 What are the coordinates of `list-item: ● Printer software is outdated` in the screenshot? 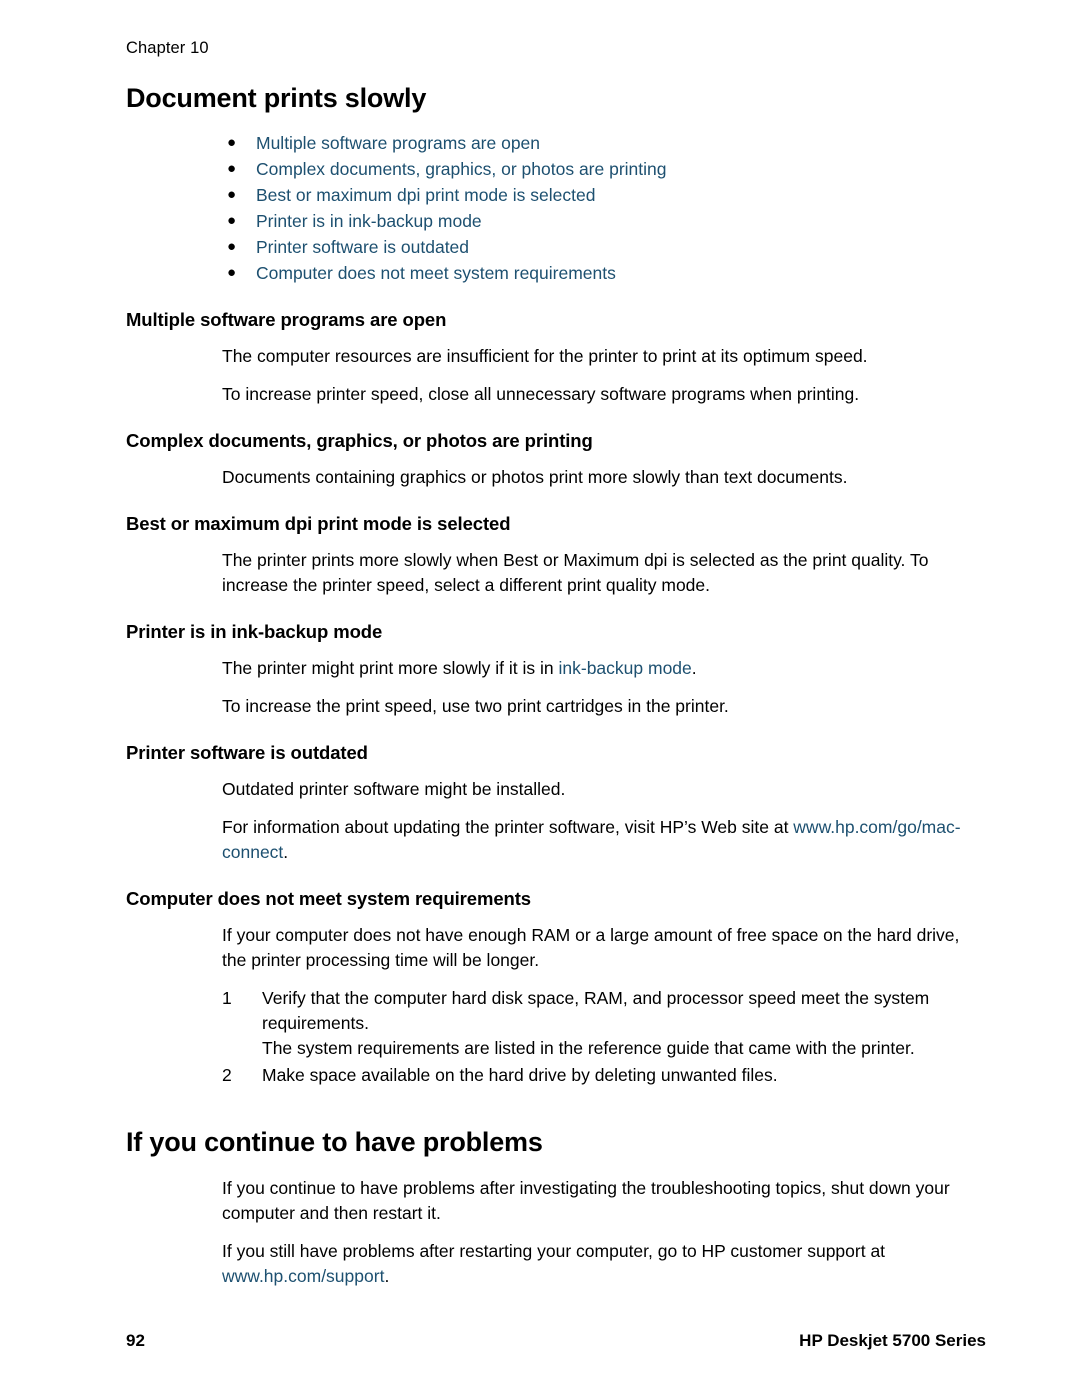 It's located at (556, 247).